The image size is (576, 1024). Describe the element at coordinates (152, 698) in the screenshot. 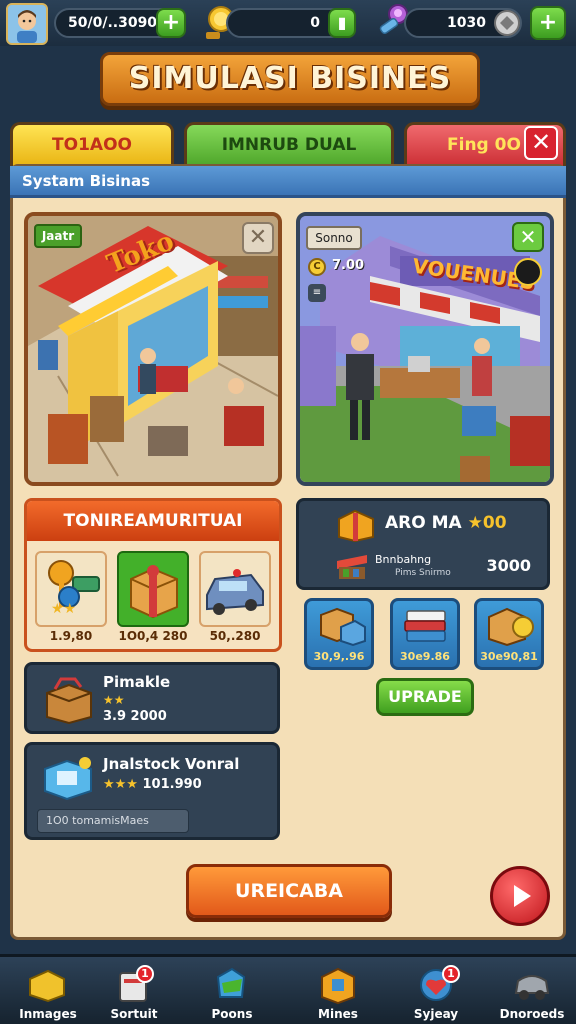

I see `list-item-pimakle: Pimakle ★★ 3.9 2000` at that location.